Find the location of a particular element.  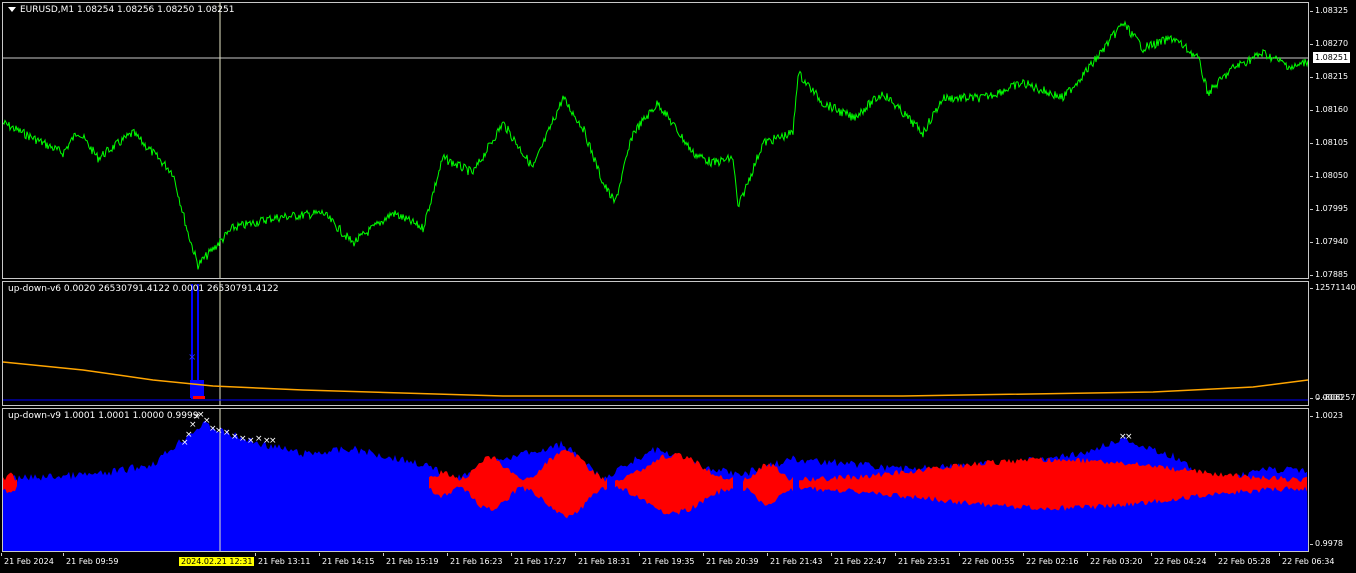

time-axis-label: 22 Feb 04:24 is located at coordinates (1178, 559).